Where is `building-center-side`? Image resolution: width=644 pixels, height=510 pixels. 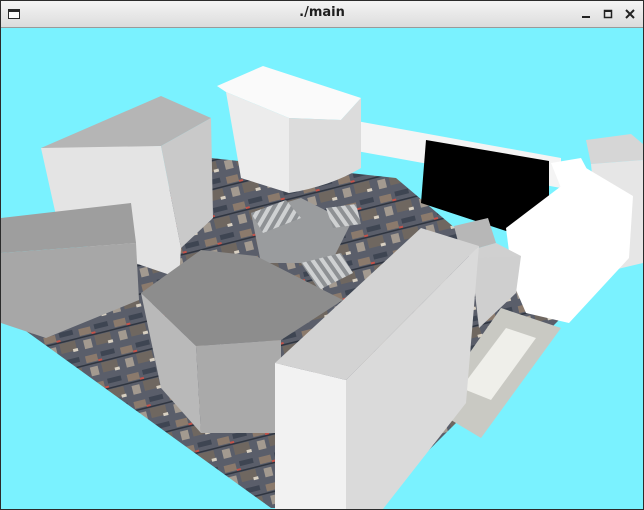 building-center-side is located at coordinates (238, 386).